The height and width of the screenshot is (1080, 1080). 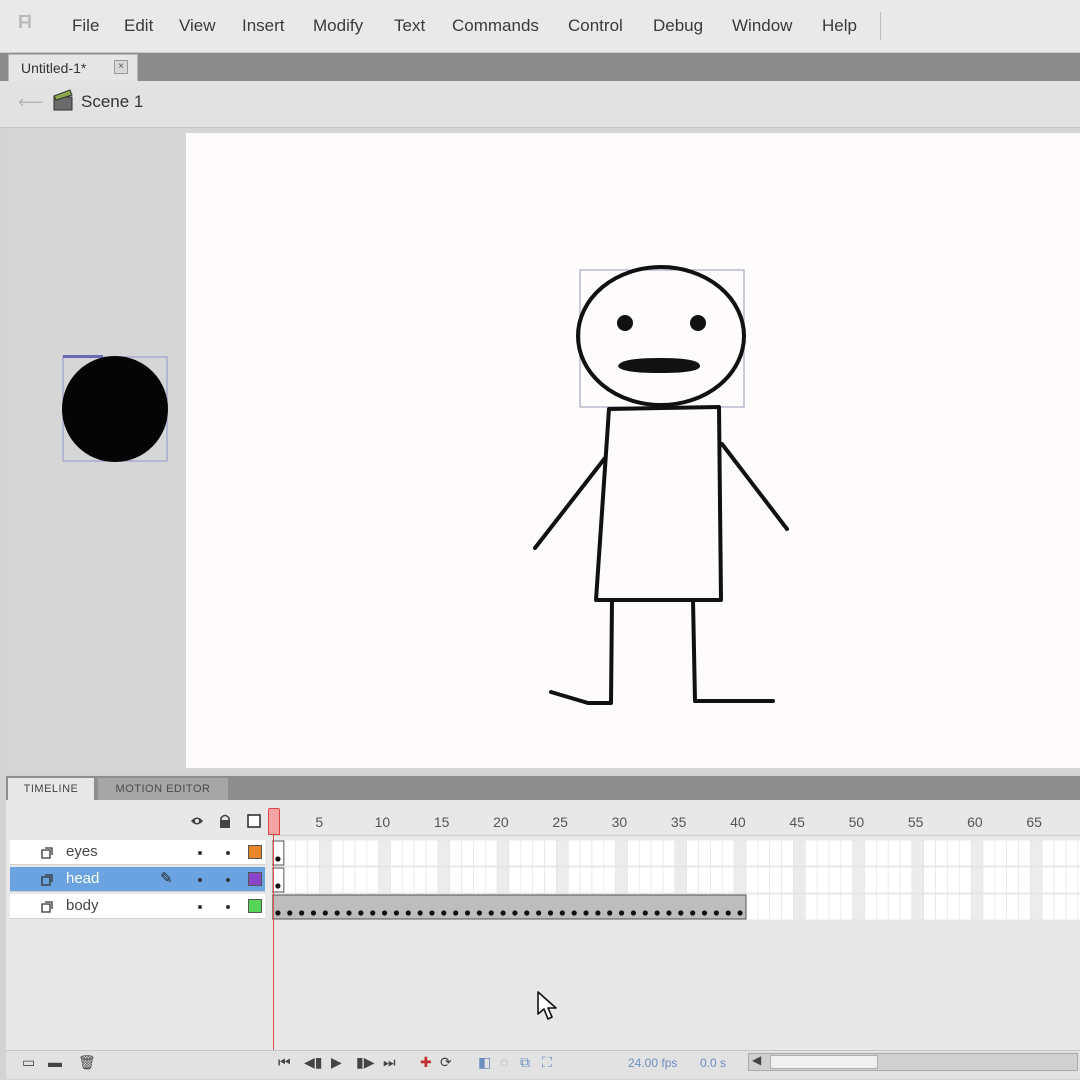 What do you see at coordinates (51, 789) in the screenshot?
I see `tab-timeline: TIMELINE` at bounding box center [51, 789].